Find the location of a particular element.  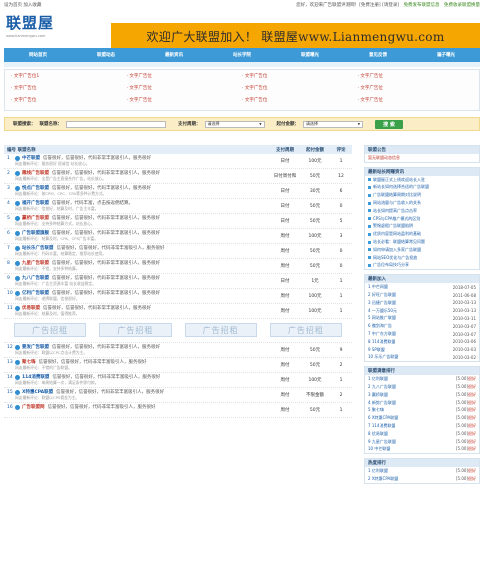

join-item: 1 中芒网盟 2018-07-05 is located at coordinates (422, 287).